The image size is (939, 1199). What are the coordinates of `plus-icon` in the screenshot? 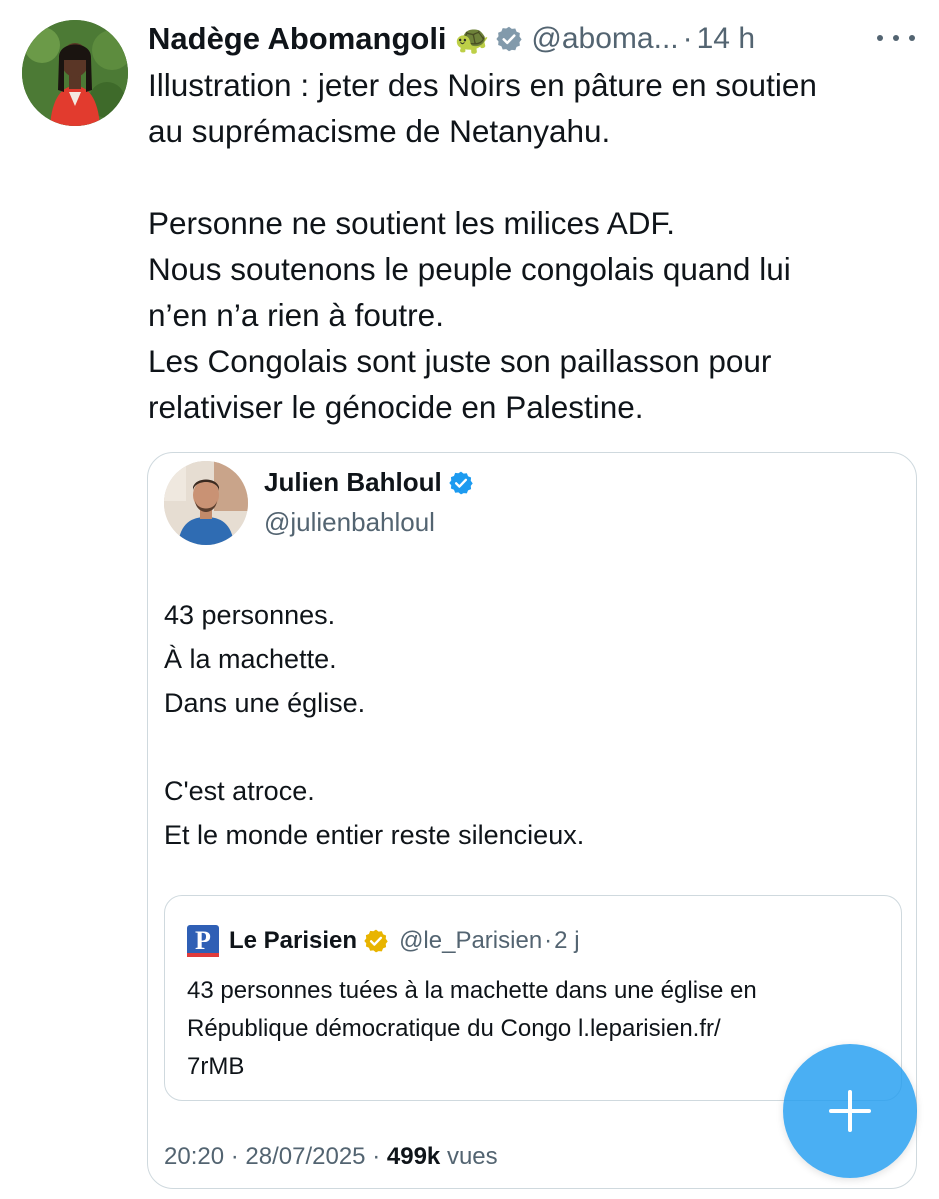 It's located at (850, 1111).